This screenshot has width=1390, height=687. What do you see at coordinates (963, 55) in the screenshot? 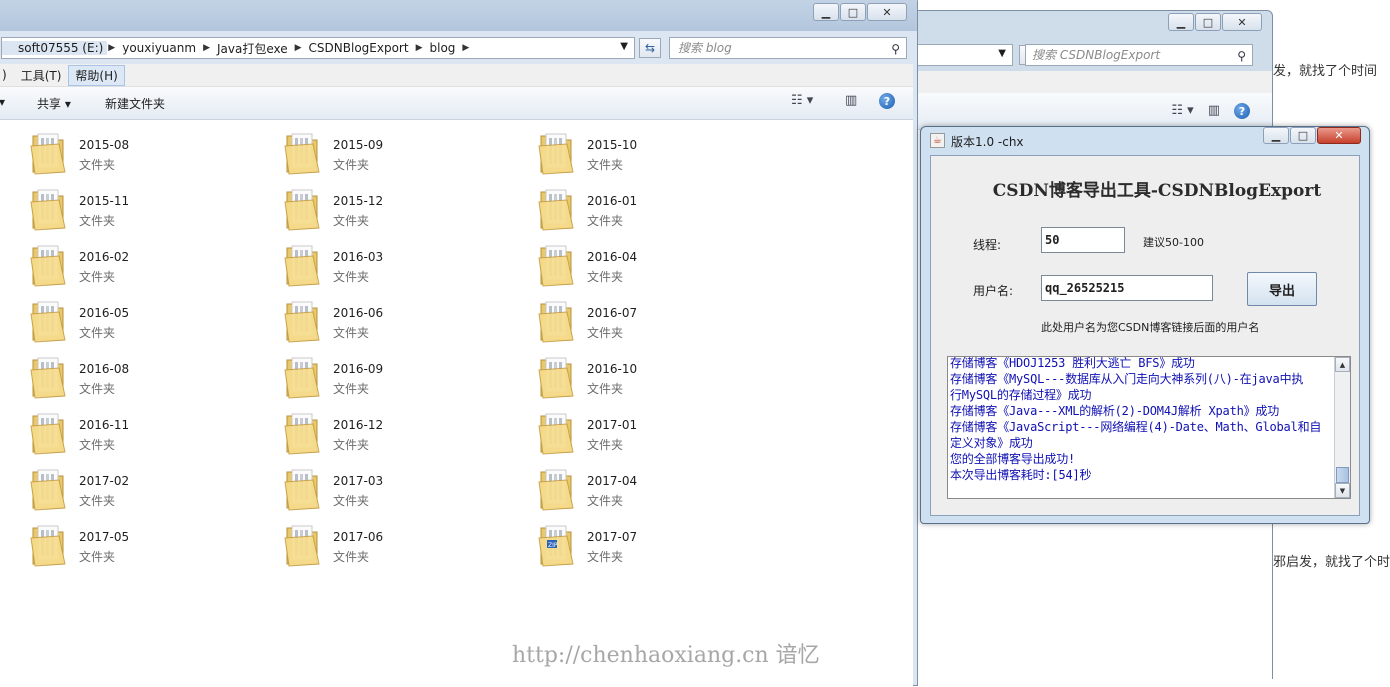
I see `bg-address-bar: ▼` at bounding box center [963, 55].